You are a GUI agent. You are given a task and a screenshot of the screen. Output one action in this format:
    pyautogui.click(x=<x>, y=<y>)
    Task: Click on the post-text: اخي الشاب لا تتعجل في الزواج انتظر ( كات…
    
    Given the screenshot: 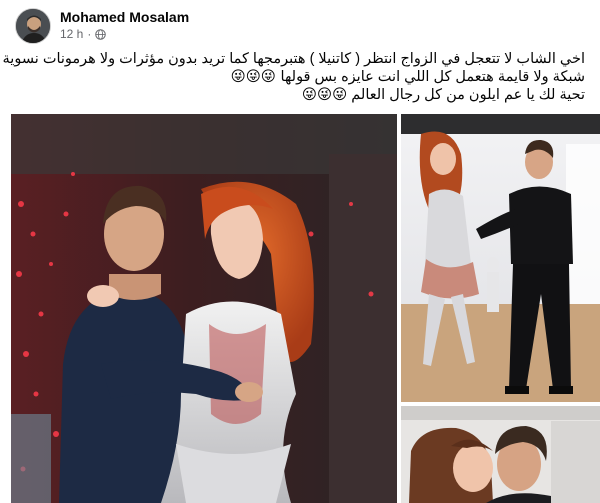 What is the action you would take?
    pyautogui.click(x=292, y=77)
    